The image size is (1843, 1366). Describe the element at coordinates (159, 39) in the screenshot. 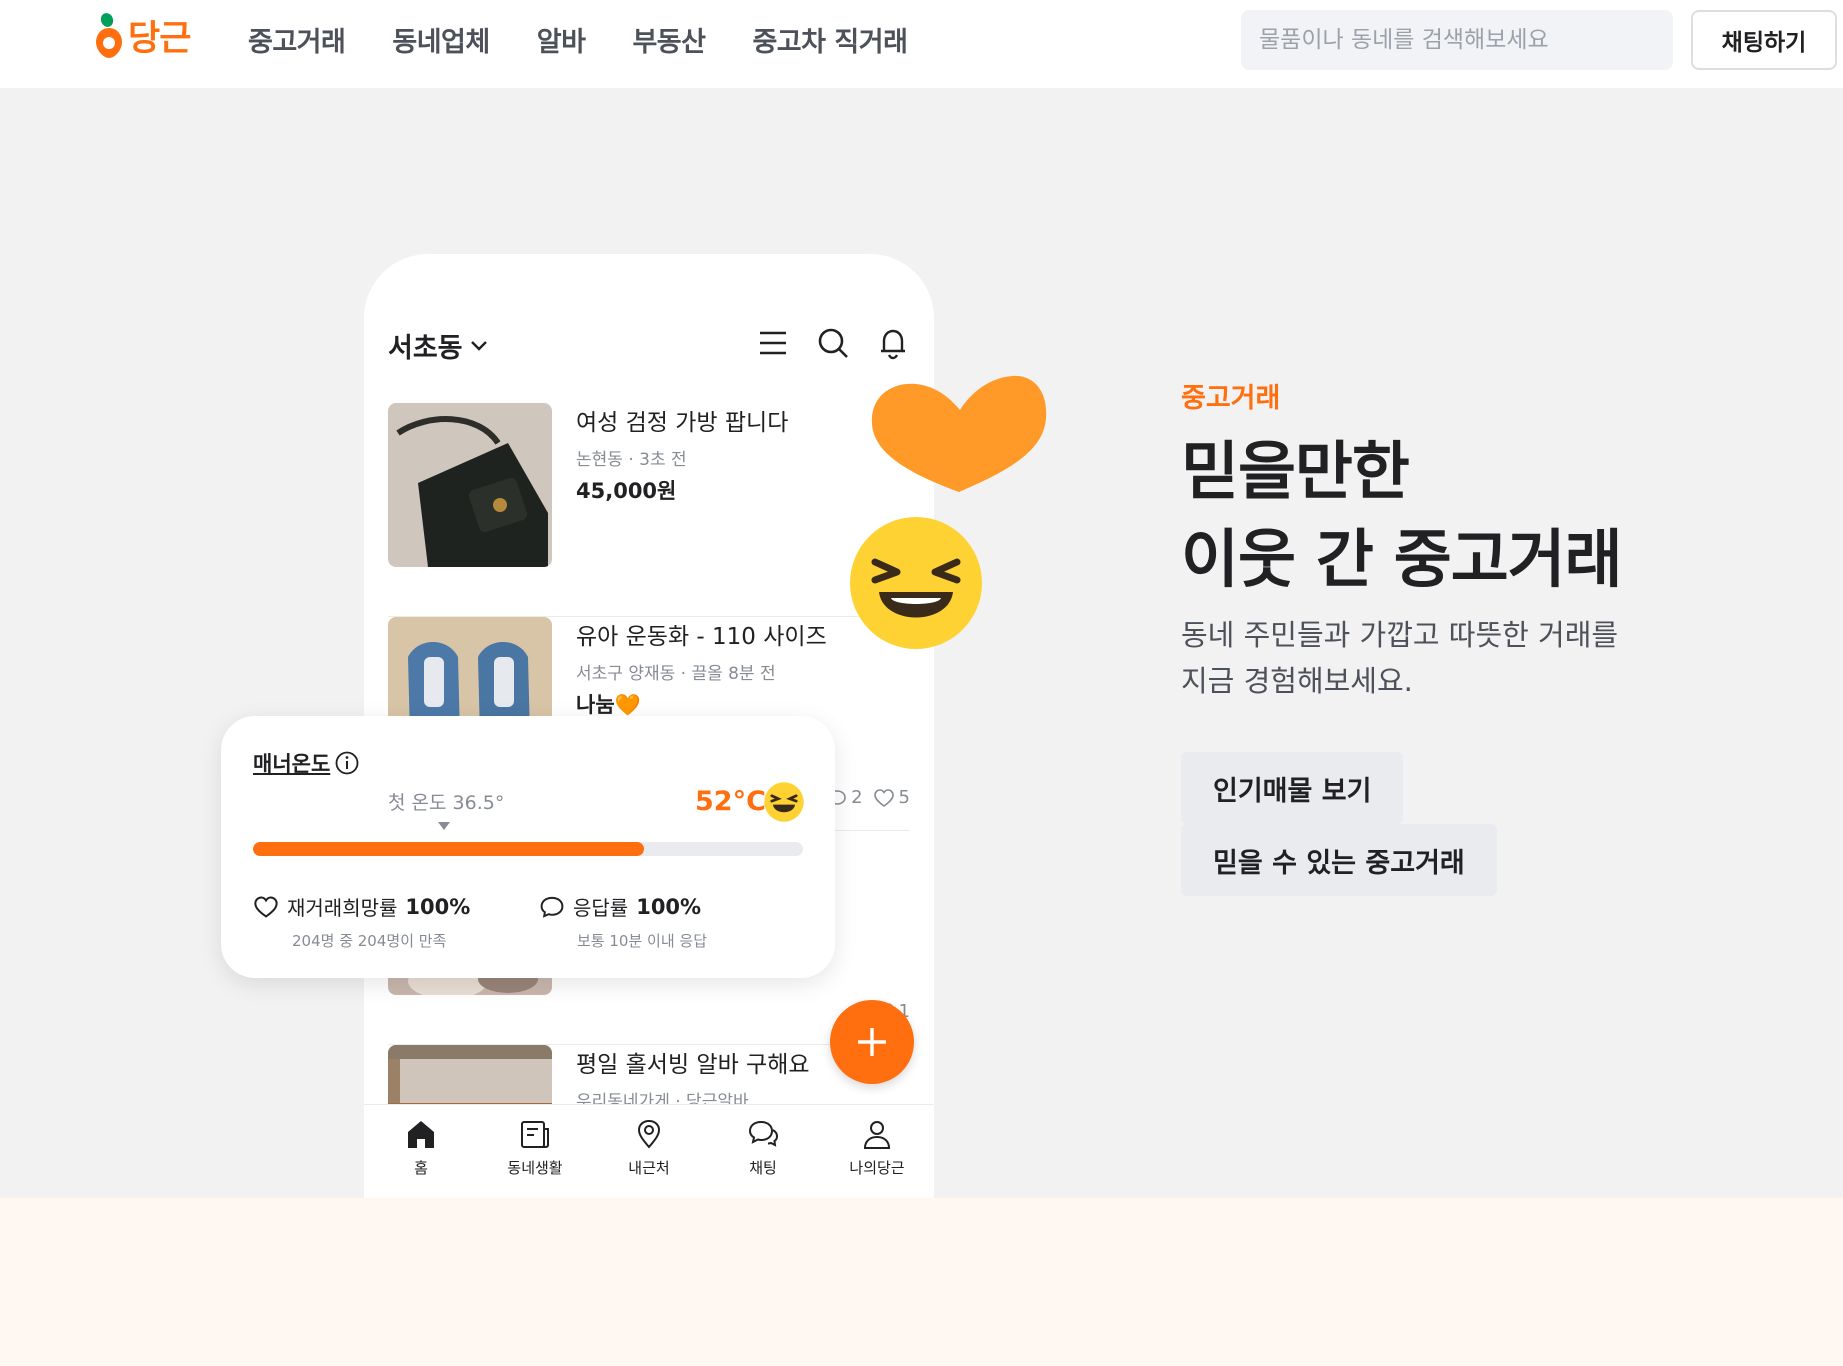

I see `logo-text: 당근` at that location.